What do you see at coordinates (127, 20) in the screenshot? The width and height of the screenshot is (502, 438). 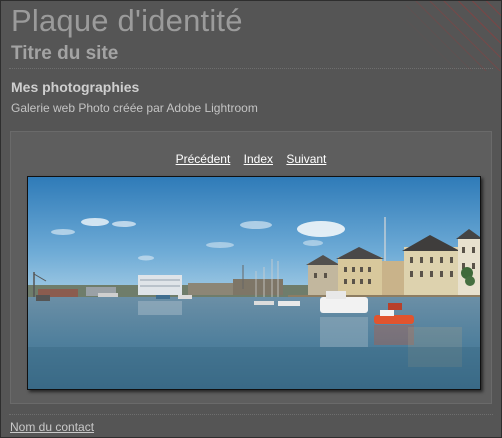 I see `identity-plate: Plaque d'identité` at bounding box center [127, 20].